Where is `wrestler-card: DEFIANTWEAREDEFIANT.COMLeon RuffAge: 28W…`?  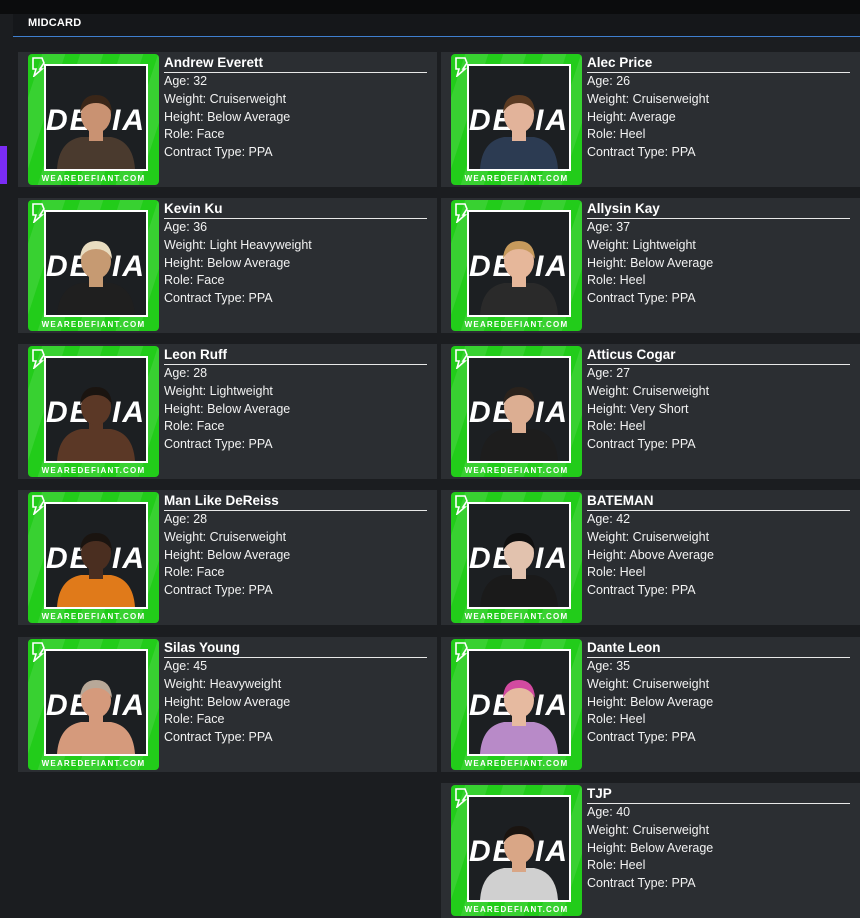
wrestler-card: DEFIANTWEAREDEFIANT.COMLeon RuffAge: 28W… is located at coordinates (227, 411).